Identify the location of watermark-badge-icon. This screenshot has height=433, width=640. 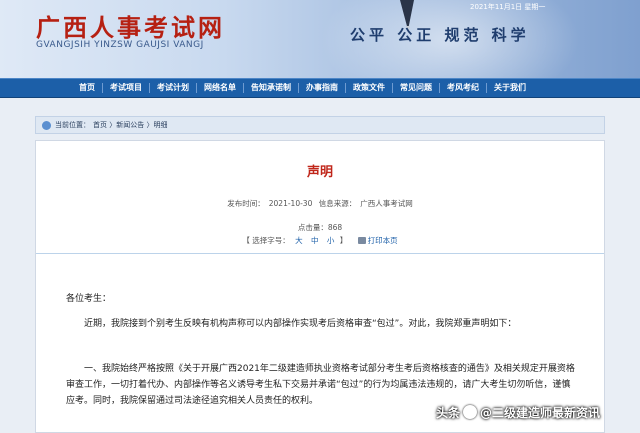
(470, 412).